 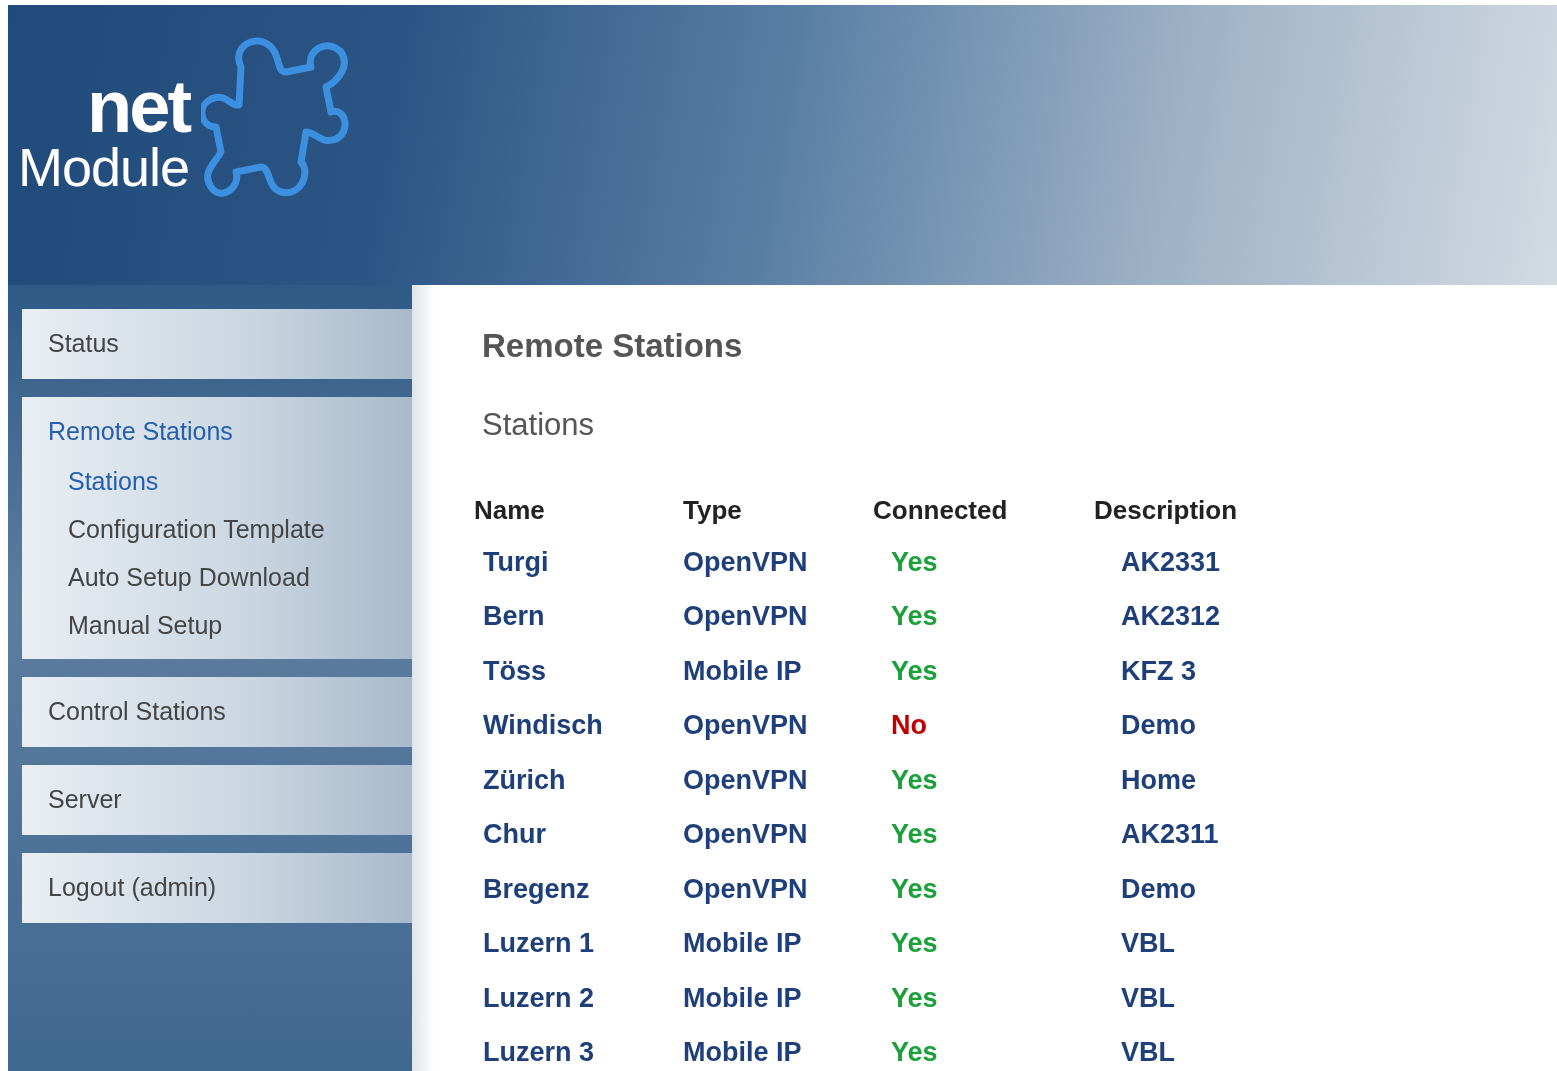 I want to click on section-title: Stations, so click(x=538, y=425).